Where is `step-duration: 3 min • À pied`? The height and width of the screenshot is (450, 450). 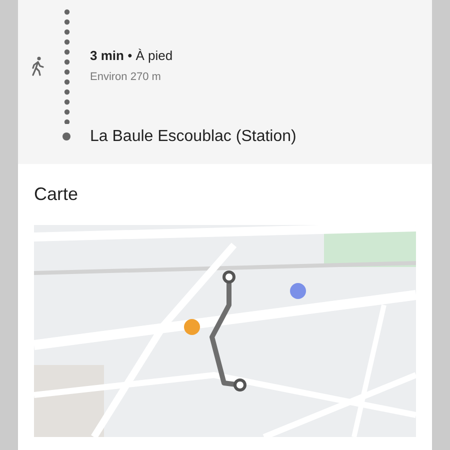 step-duration: 3 min • À pied is located at coordinates (131, 55).